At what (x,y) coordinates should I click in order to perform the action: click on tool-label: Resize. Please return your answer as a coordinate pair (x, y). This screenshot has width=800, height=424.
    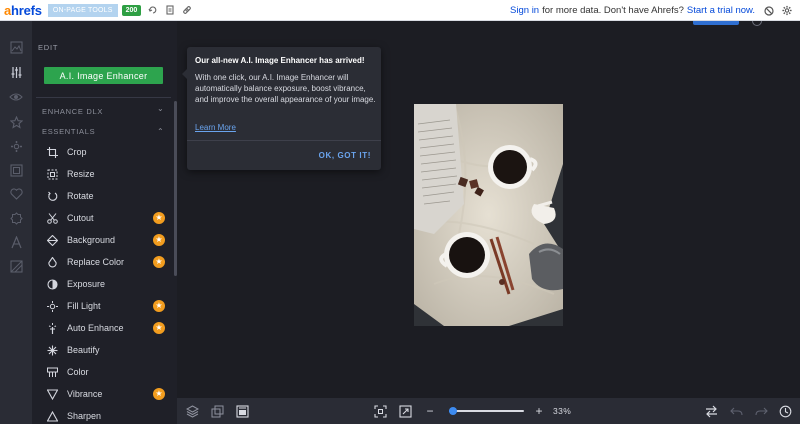
    Looking at the image, I should click on (81, 174).